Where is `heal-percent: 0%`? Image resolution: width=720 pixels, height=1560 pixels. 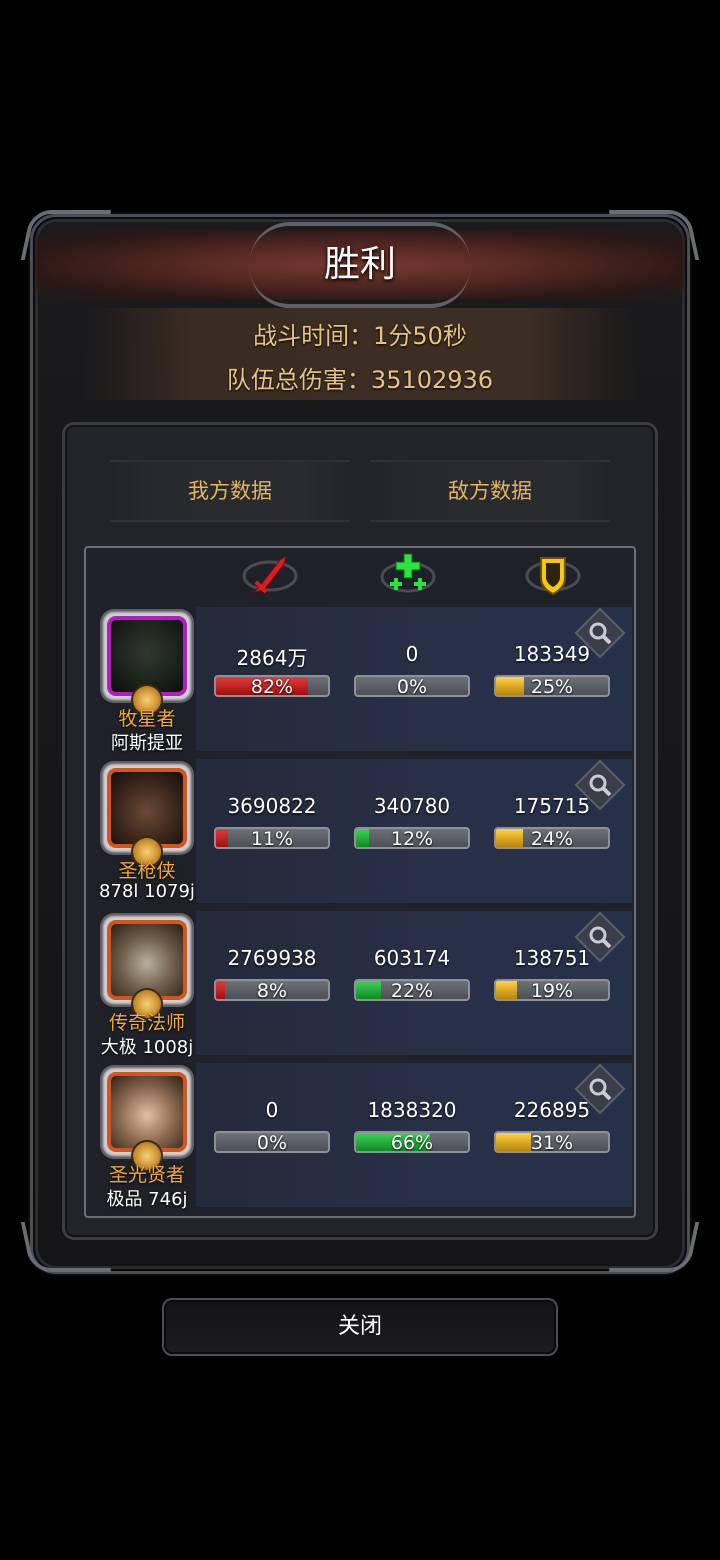
heal-percent: 0% is located at coordinates (412, 686).